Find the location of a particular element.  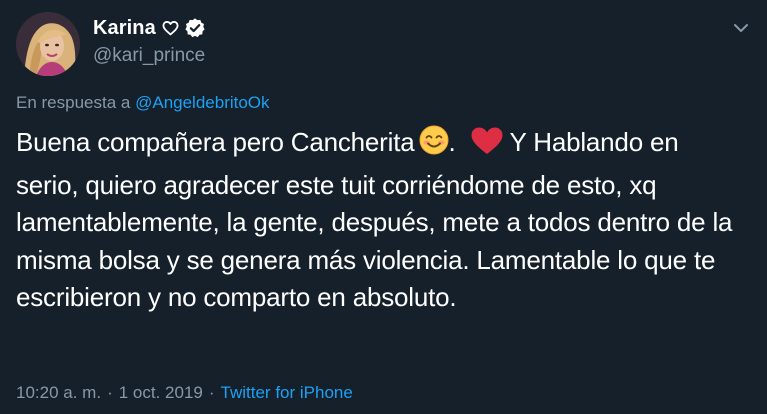

reply-prefix: En respuesta a is located at coordinates (73, 102).